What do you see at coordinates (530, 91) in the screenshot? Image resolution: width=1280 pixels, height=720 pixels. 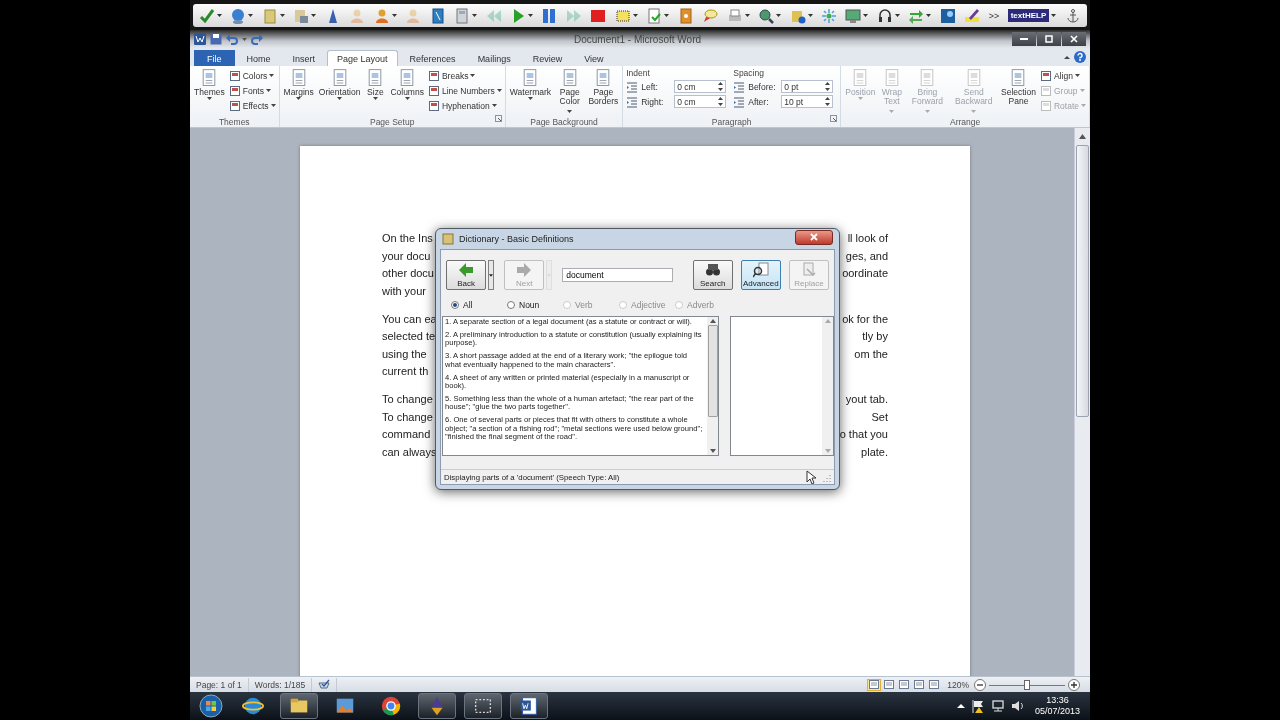 I see `ribbon-button: Watermark` at bounding box center [530, 91].